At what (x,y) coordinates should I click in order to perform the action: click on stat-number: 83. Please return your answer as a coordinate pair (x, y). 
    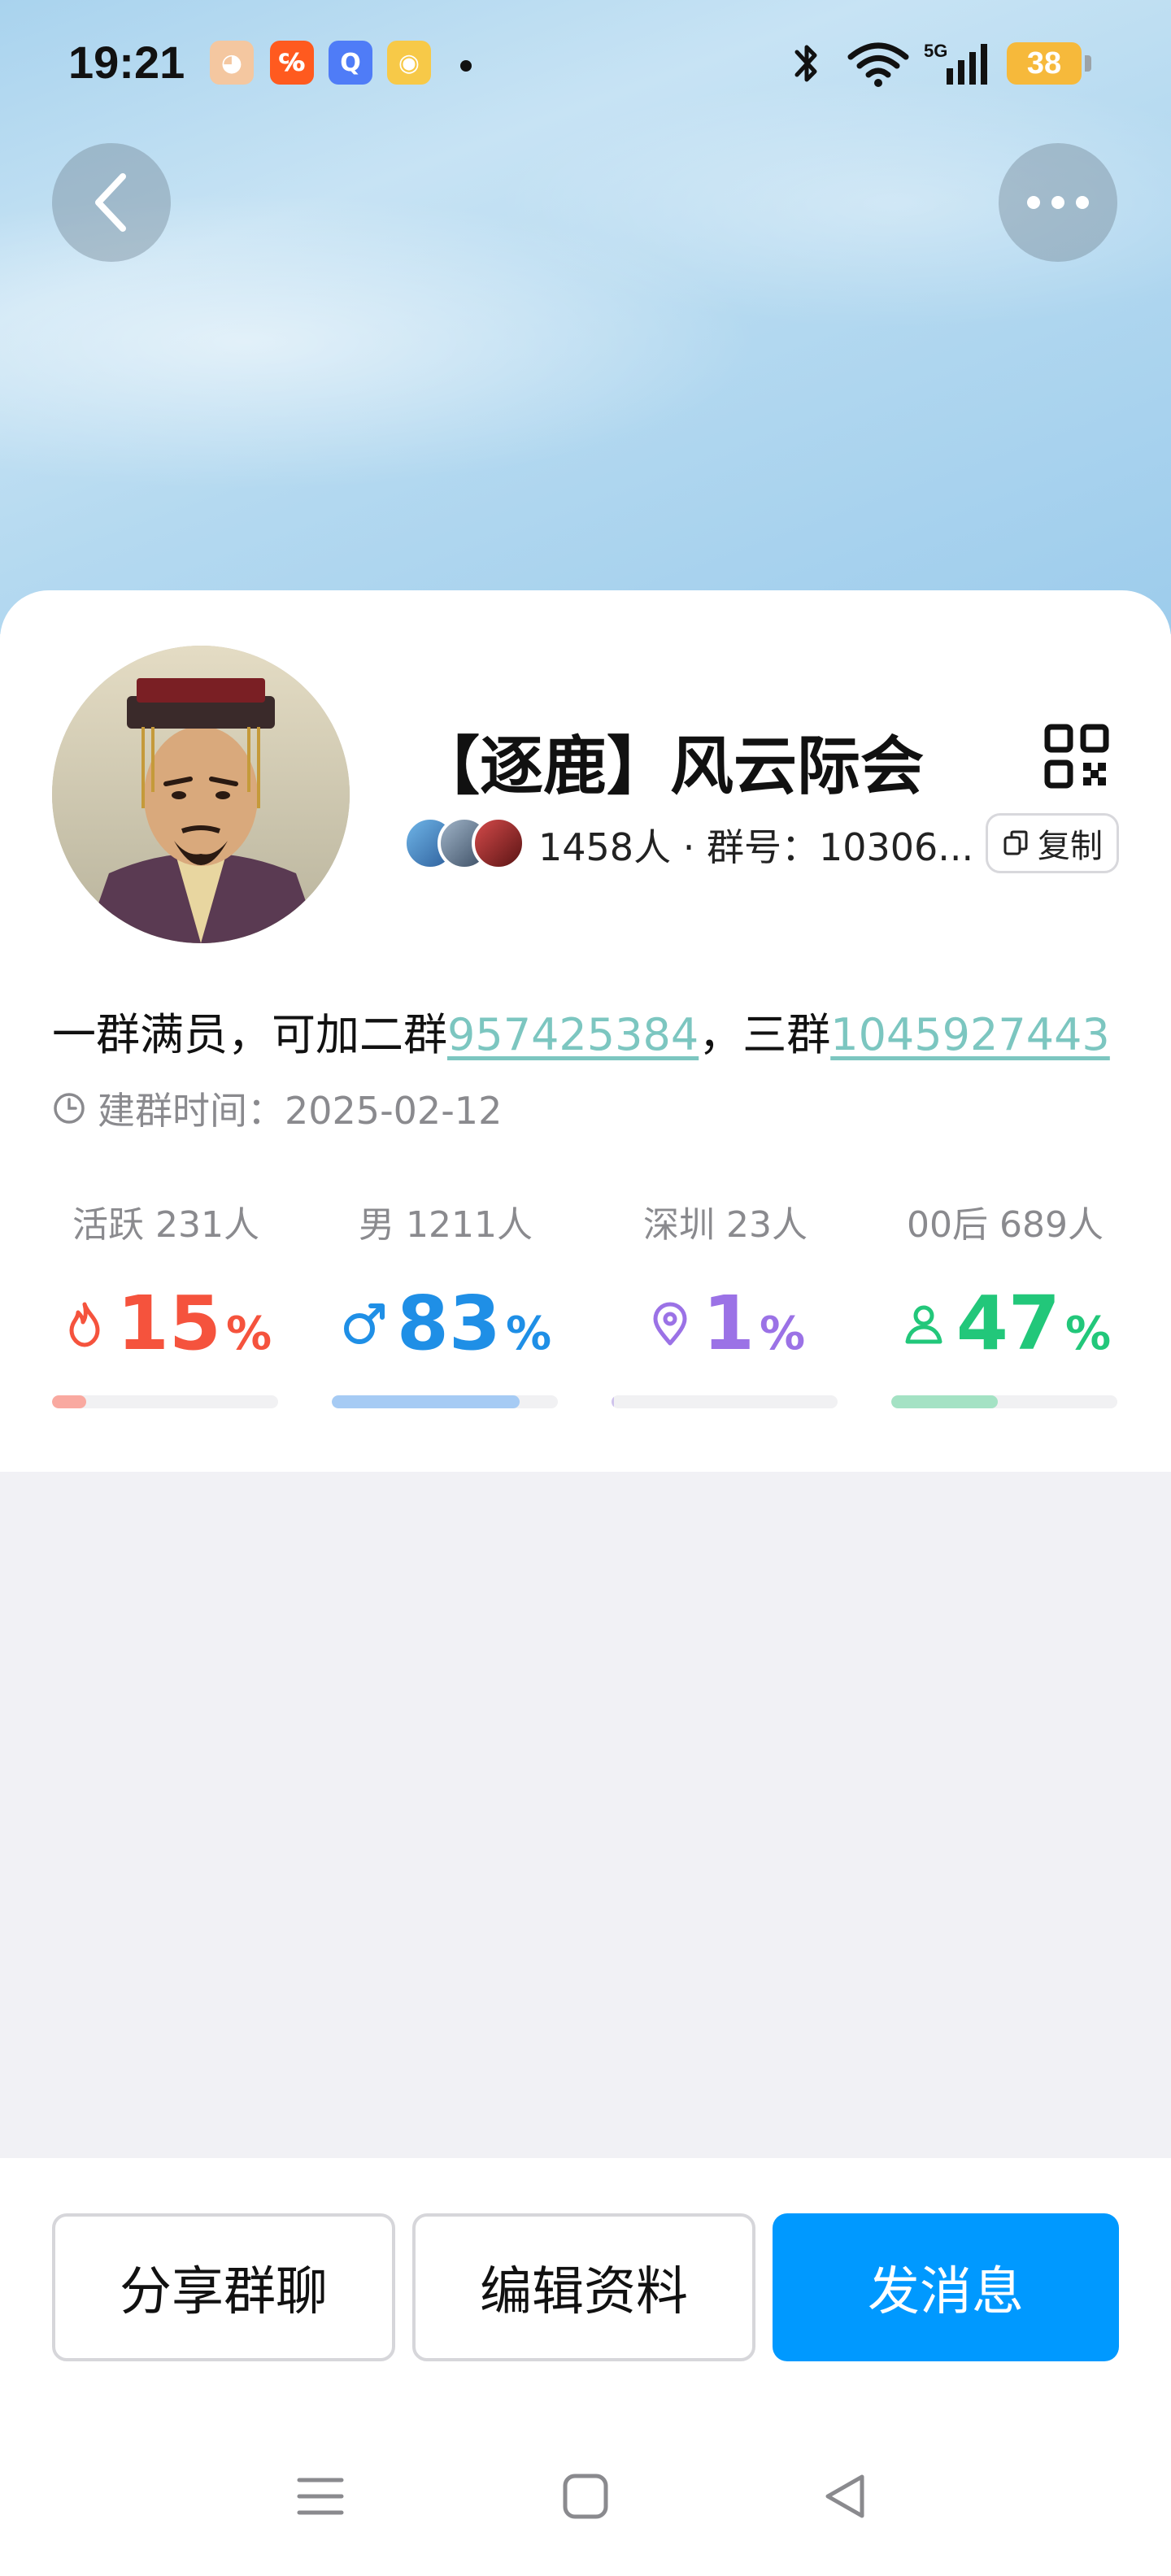
    Looking at the image, I should click on (448, 1324).